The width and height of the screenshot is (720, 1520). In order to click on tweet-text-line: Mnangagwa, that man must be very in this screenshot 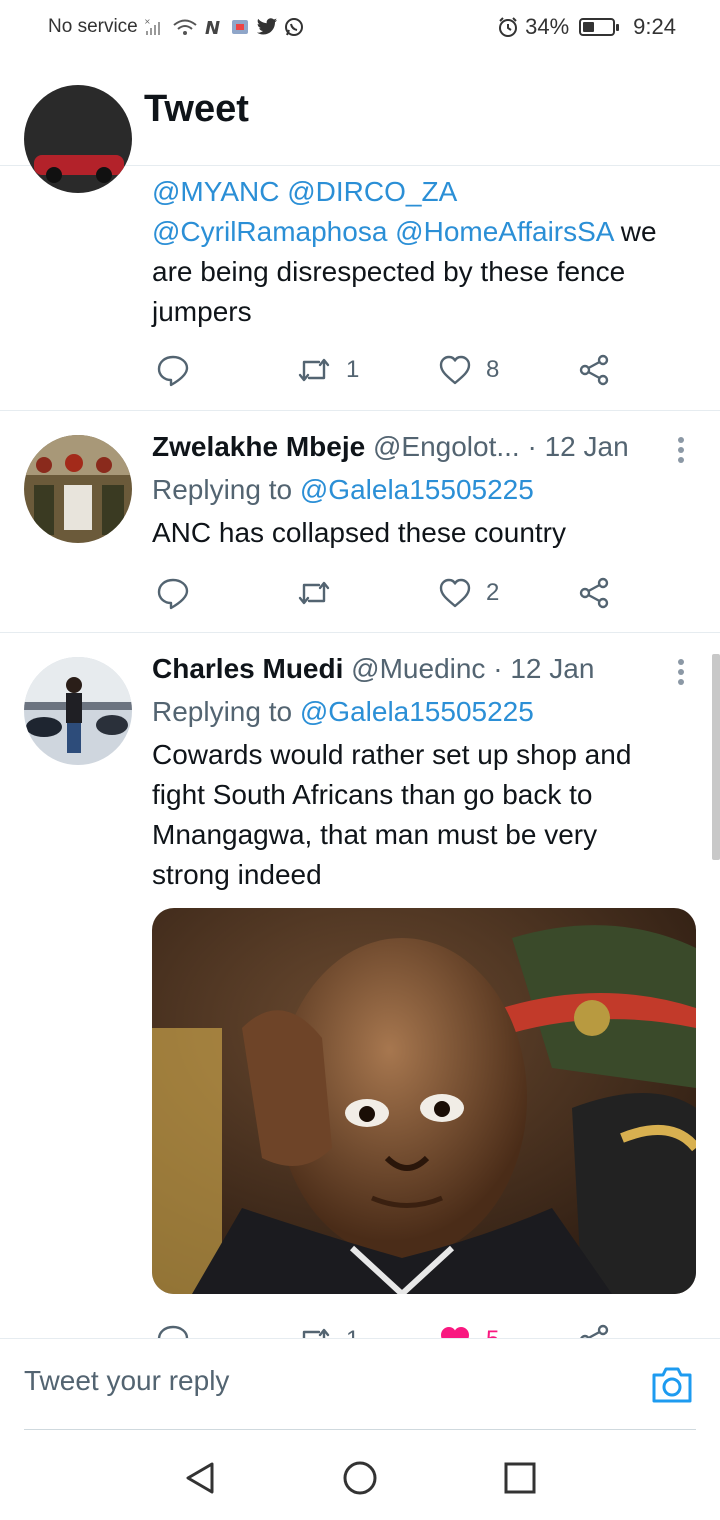, I will do `click(375, 834)`.